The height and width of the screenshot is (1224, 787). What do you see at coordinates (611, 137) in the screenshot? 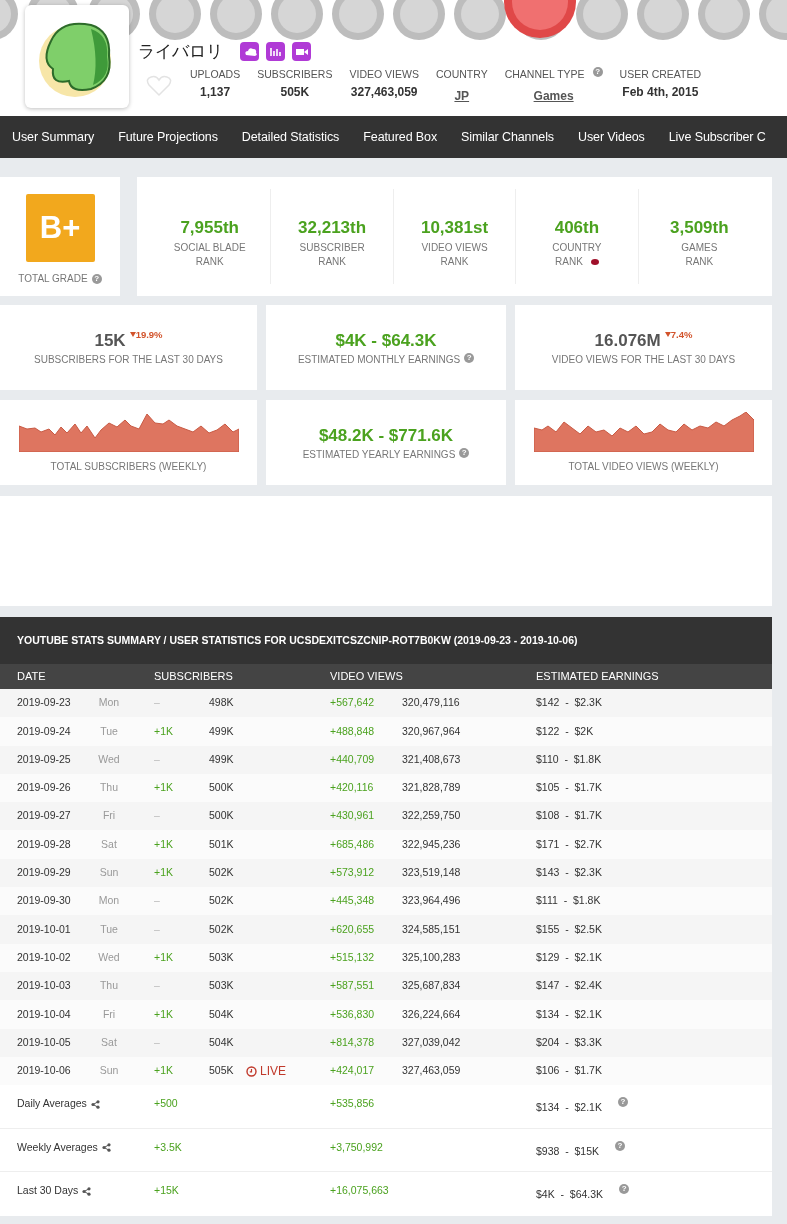
I see `nav-link: User Videos` at bounding box center [611, 137].